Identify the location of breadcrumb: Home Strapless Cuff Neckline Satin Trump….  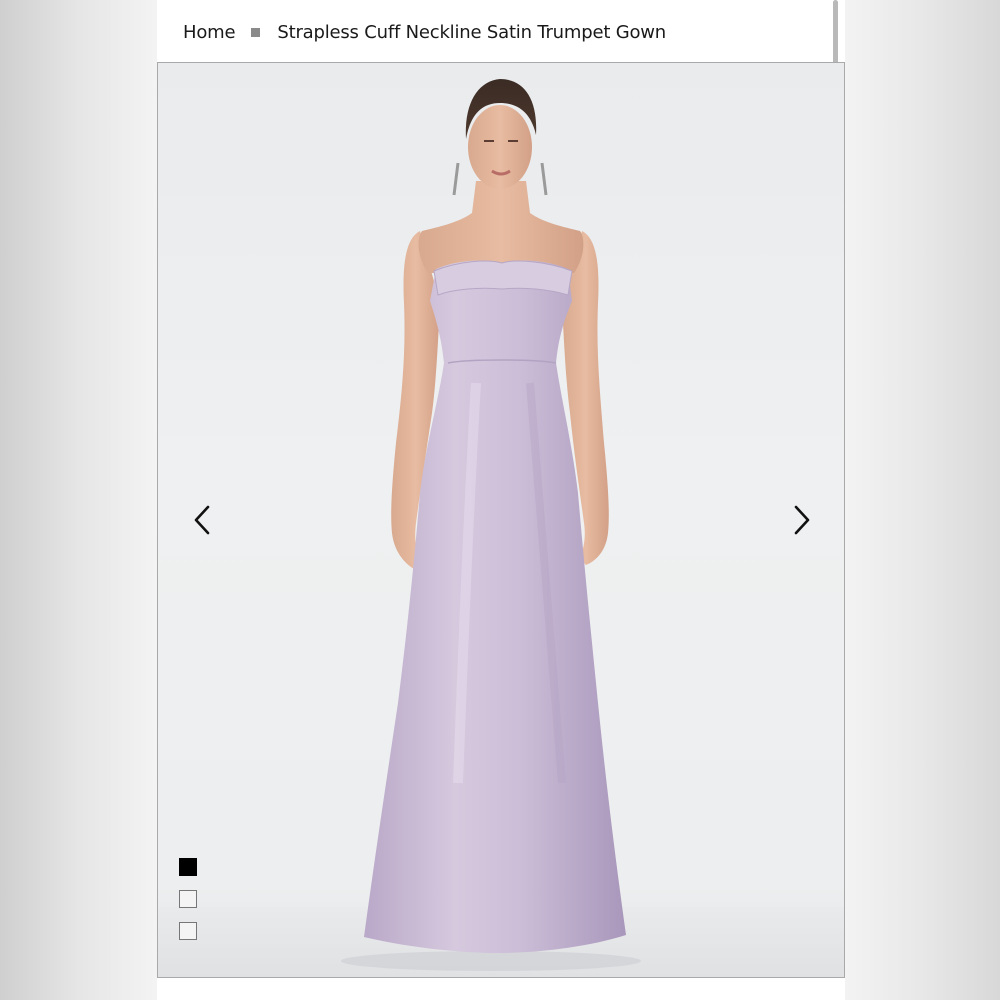
(424, 32).